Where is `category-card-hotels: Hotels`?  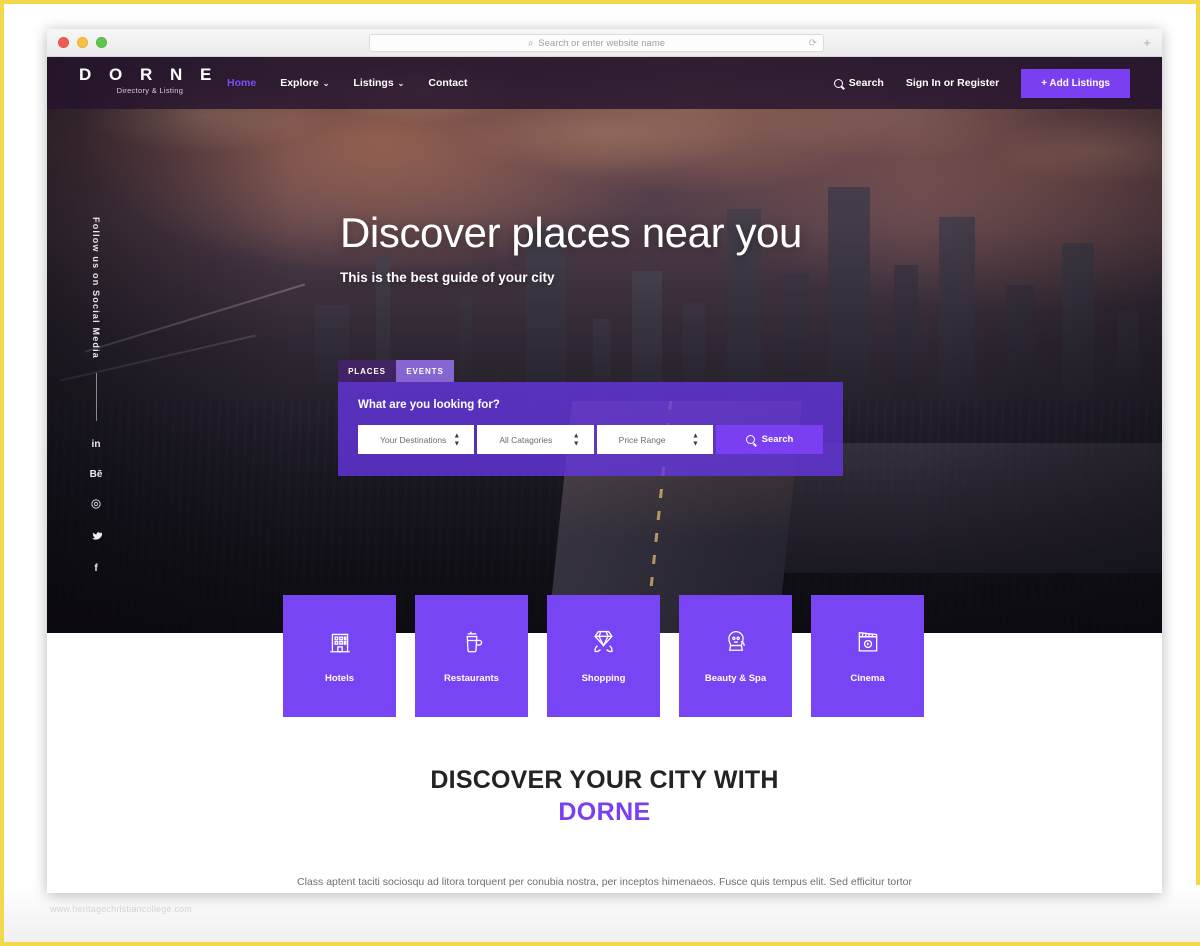 category-card-hotels: Hotels is located at coordinates (339, 656).